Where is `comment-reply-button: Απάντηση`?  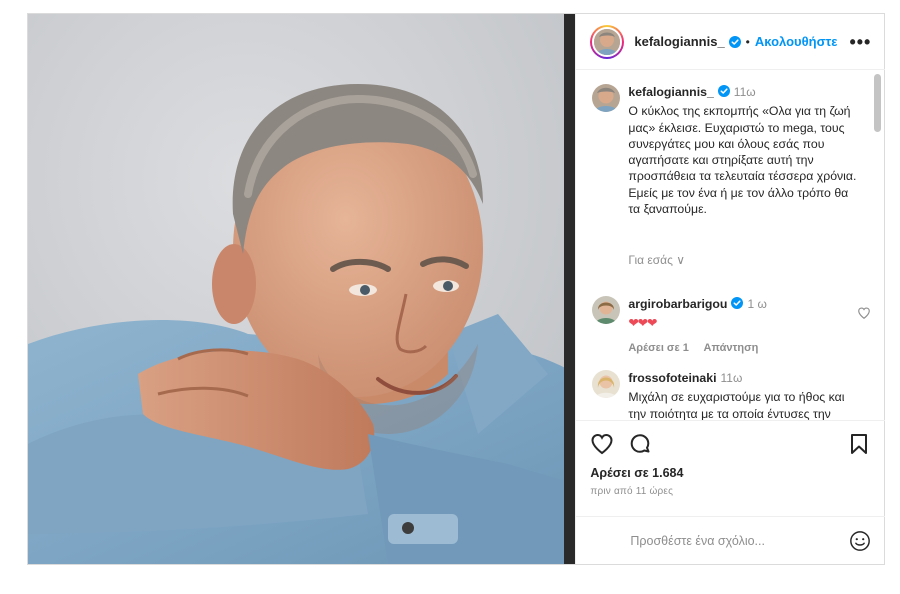 comment-reply-button: Απάντηση is located at coordinates (731, 348).